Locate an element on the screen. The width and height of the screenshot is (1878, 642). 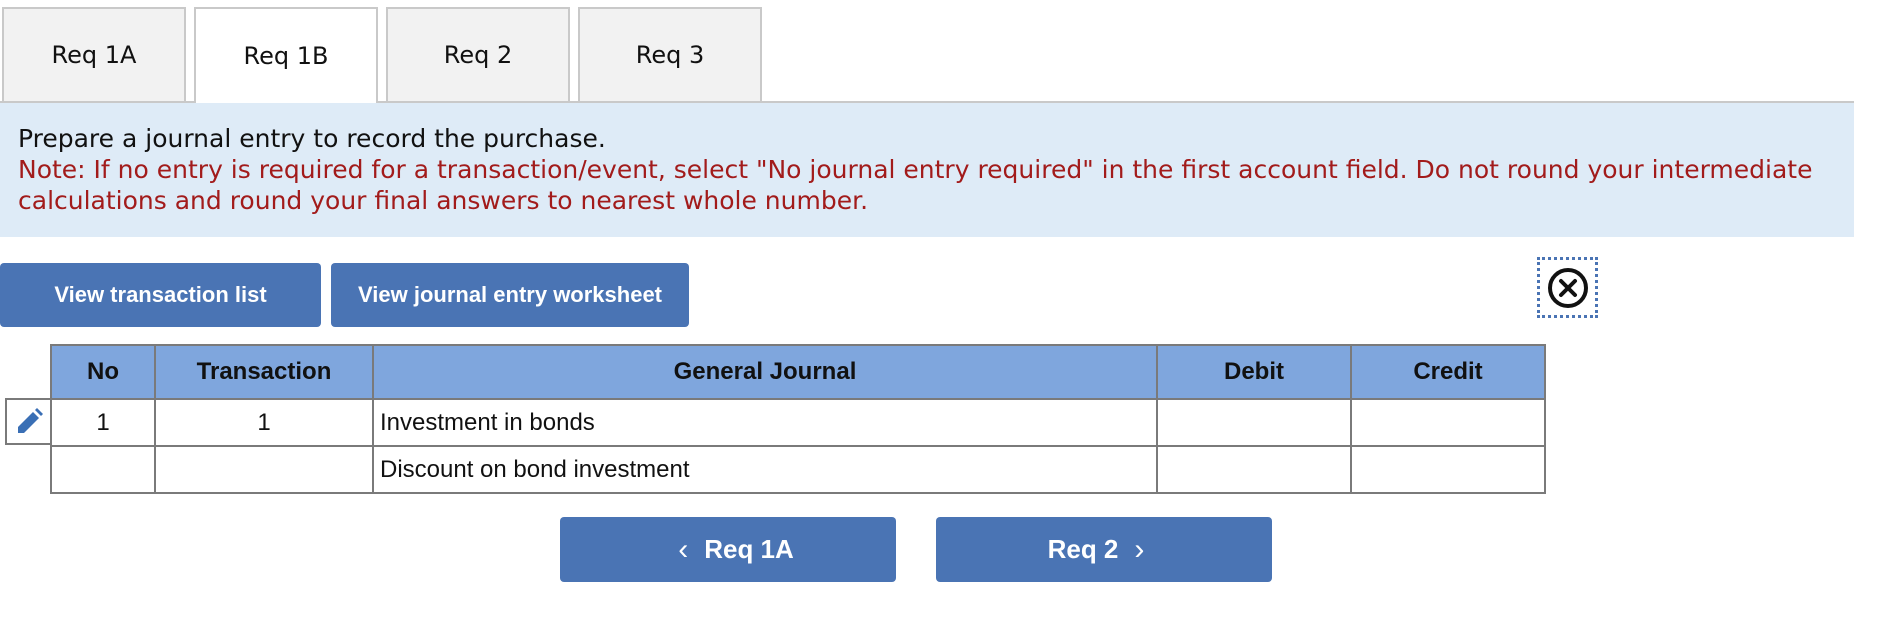
next-req-button: Req 2 › is located at coordinates (1104, 549).